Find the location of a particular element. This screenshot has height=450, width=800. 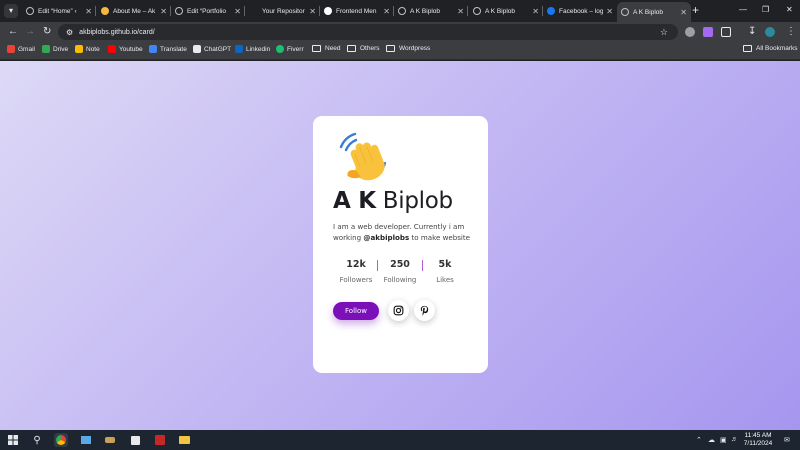

bookmark-drive: Drive is located at coordinates (55, 49).